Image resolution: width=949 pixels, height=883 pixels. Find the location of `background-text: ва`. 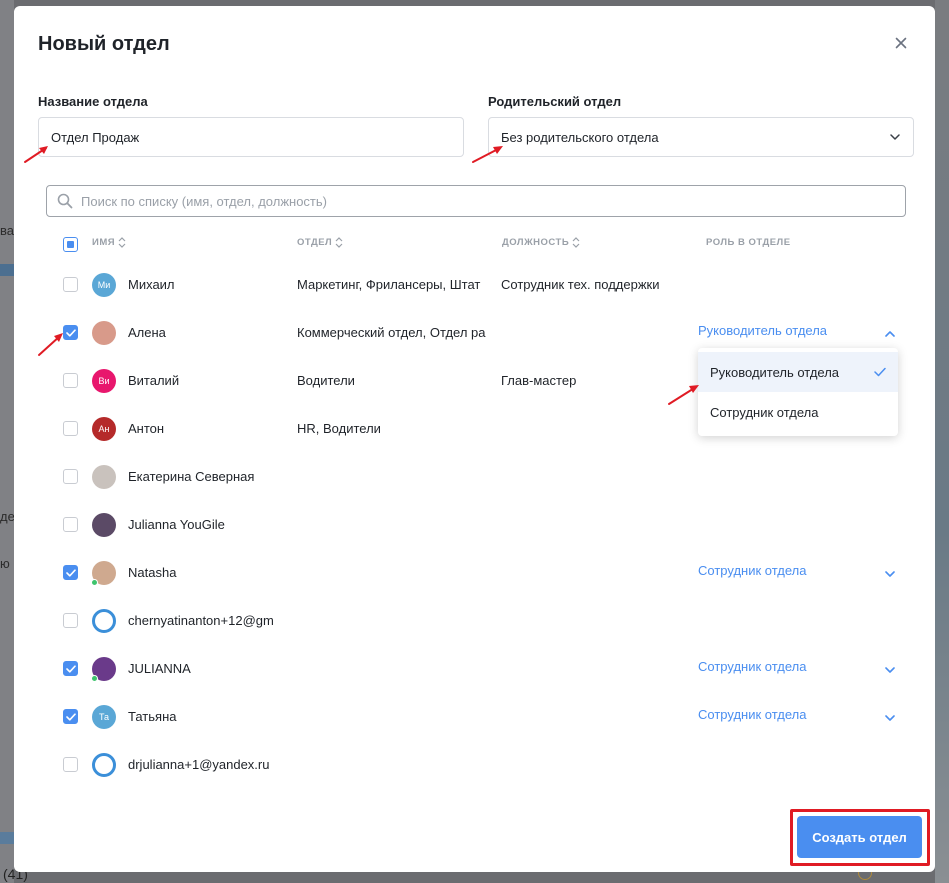

background-text: ва is located at coordinates (7, 230).